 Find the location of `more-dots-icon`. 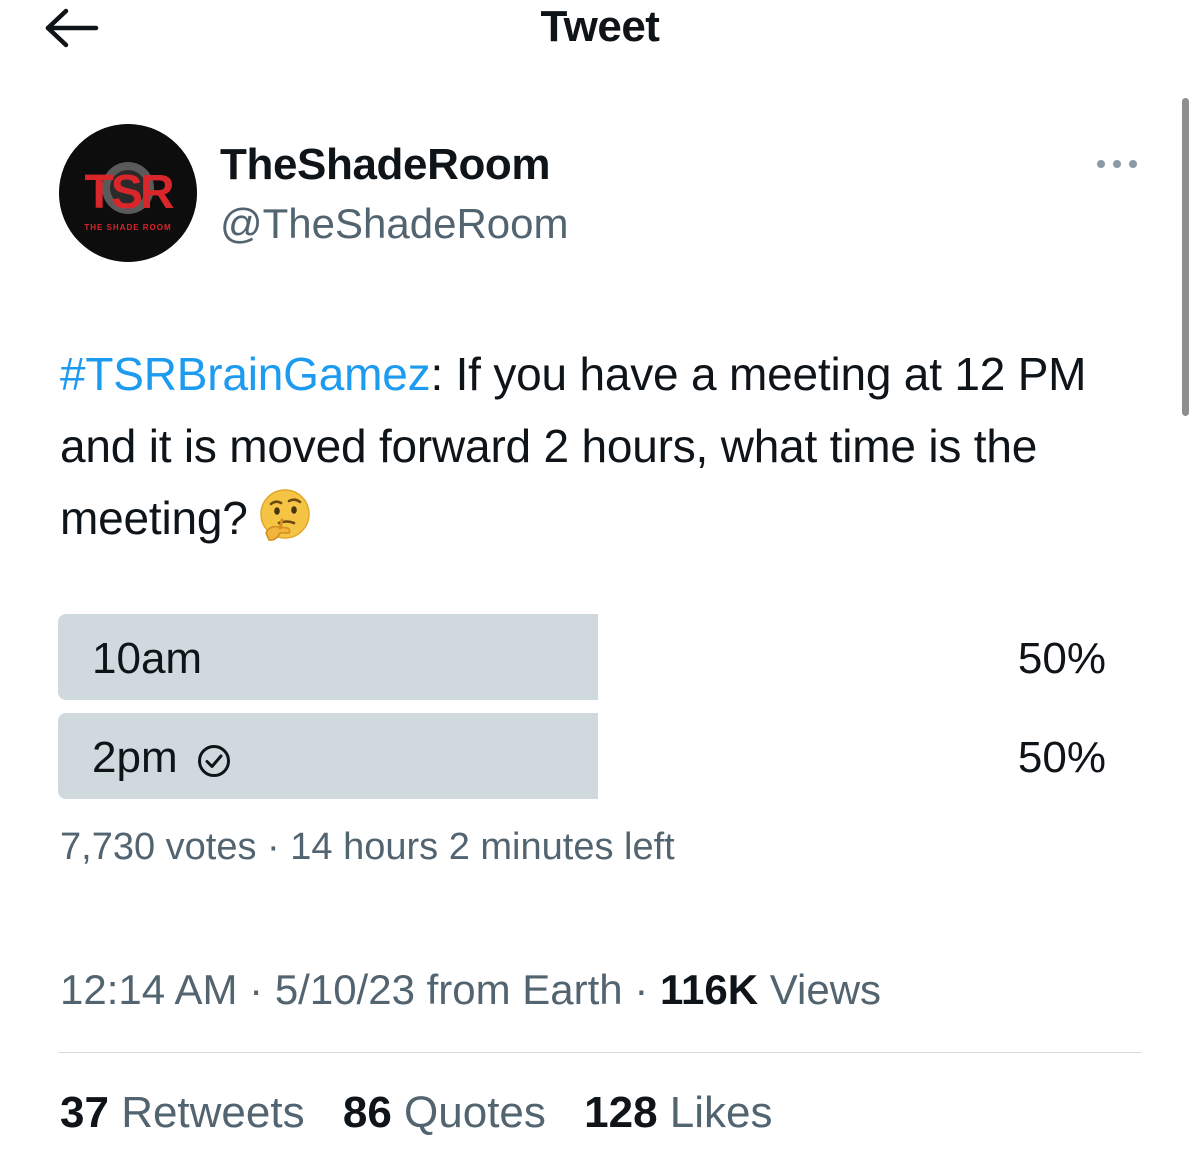

more-dots-icon is located at coordinates (1117, 164).